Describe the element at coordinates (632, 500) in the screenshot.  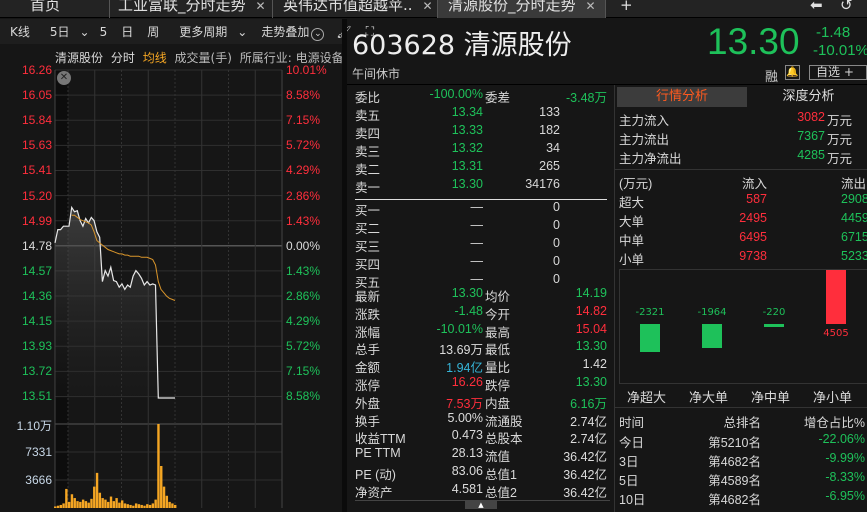
I see `rank-time: 10日` at that location.